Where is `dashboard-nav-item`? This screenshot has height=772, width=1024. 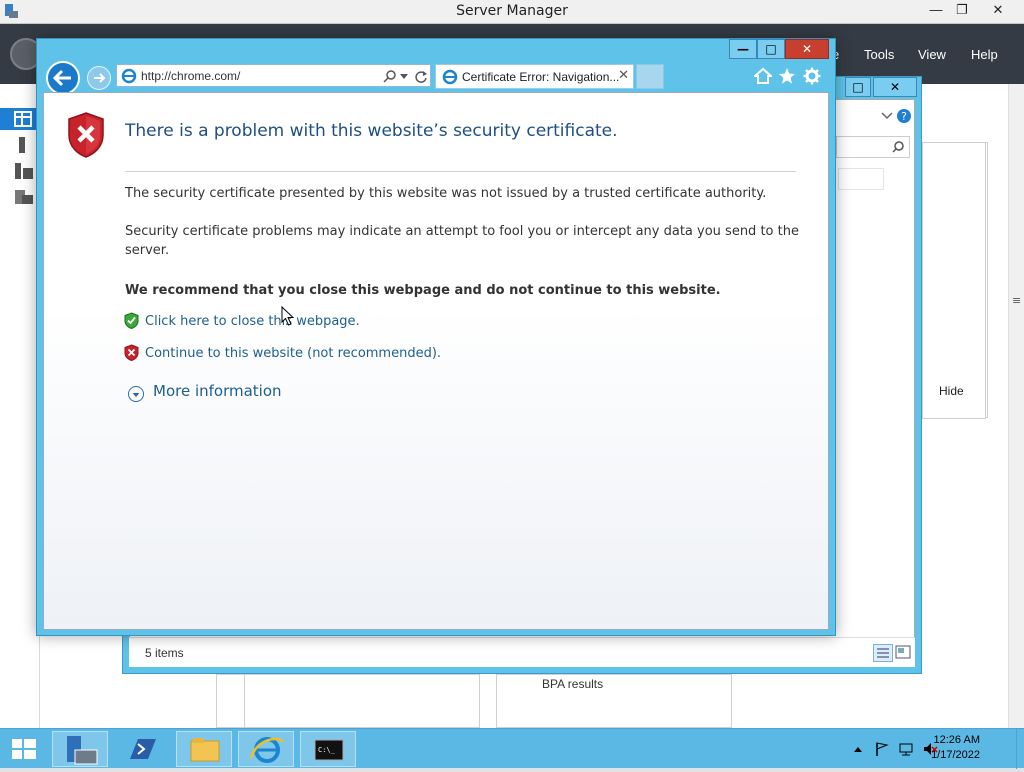 dashboard-nav-item is located at coordinates (20, 119).